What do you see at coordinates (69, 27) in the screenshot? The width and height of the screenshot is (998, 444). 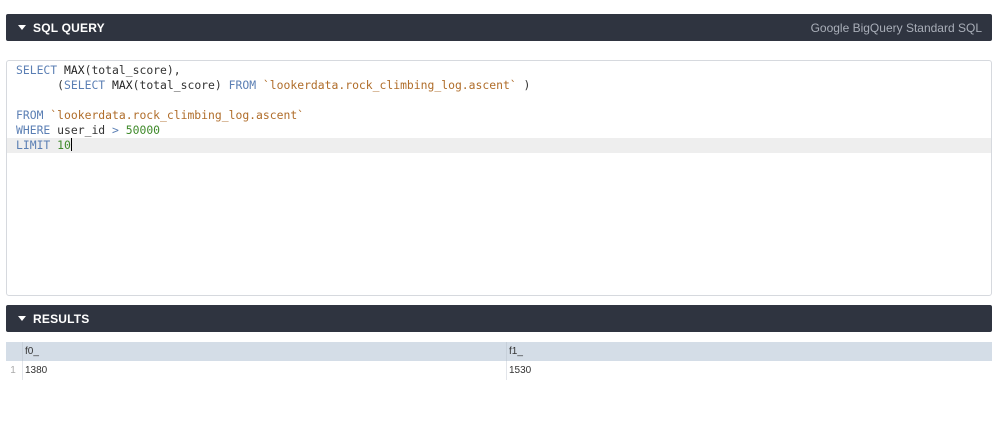 I see `sql-query-title: SQL QUERY` at bounding box center [69, 27].